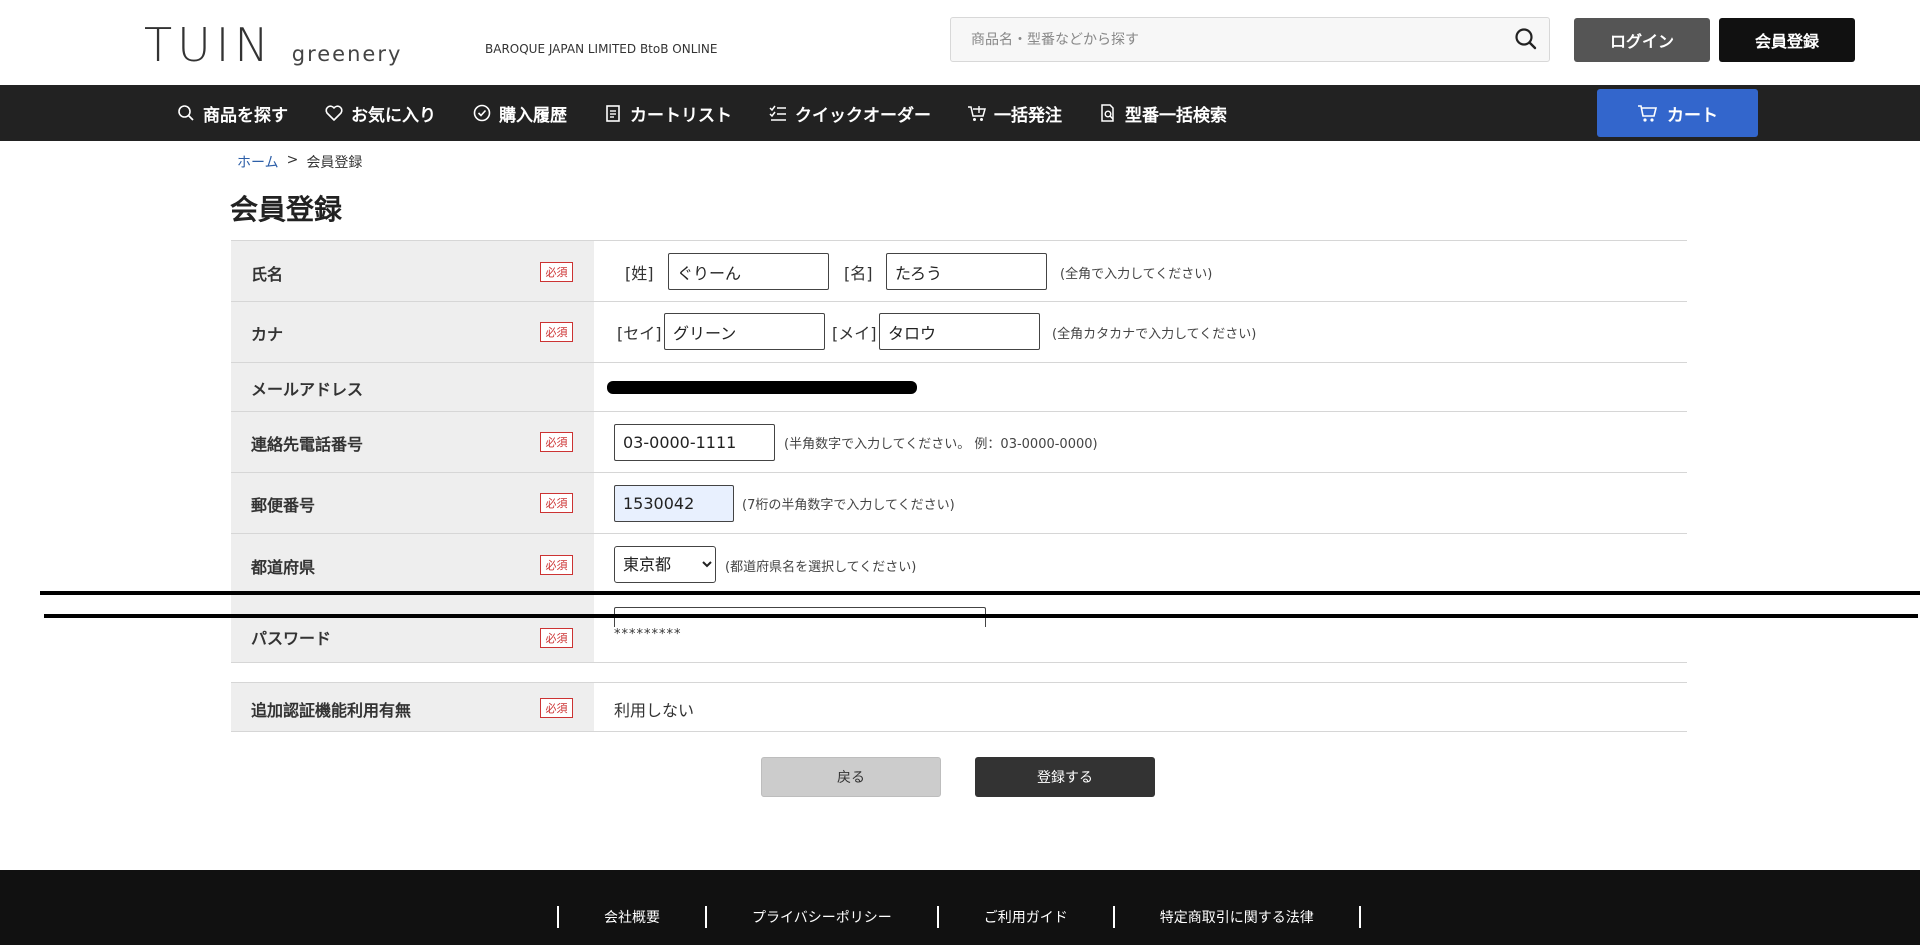 This screenshot has height=945, width=1920. What do you see at coordinates (1026, 917) in the screenshot?
I see `footer-link-guide: ご利用ガイド` at bounding box center [1026, 917].